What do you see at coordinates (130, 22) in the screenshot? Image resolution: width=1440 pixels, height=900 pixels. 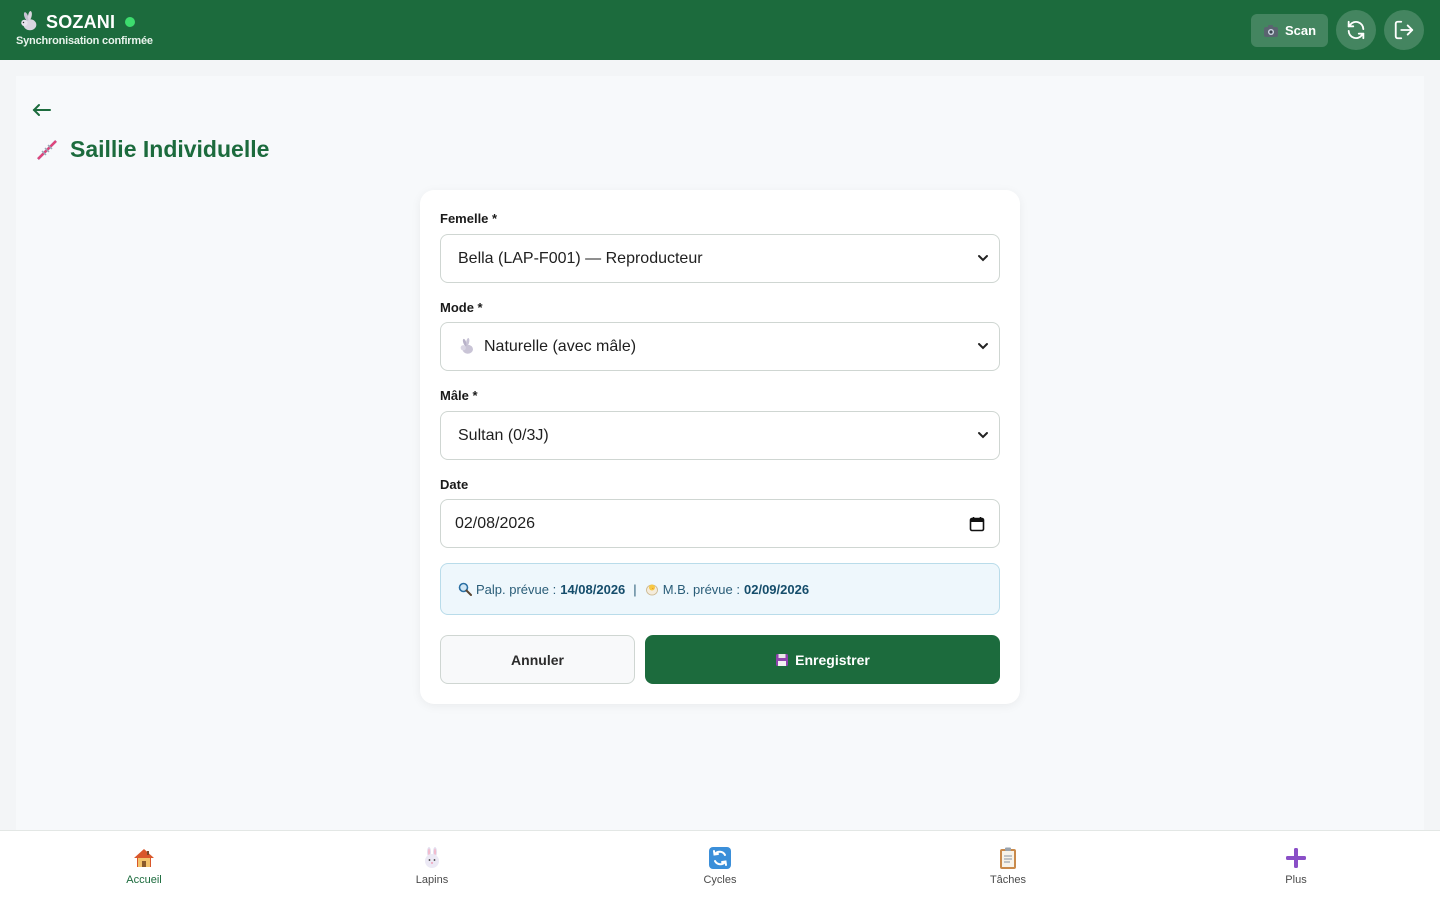 I see `online-status-dot` at bounding box center [130, 22].